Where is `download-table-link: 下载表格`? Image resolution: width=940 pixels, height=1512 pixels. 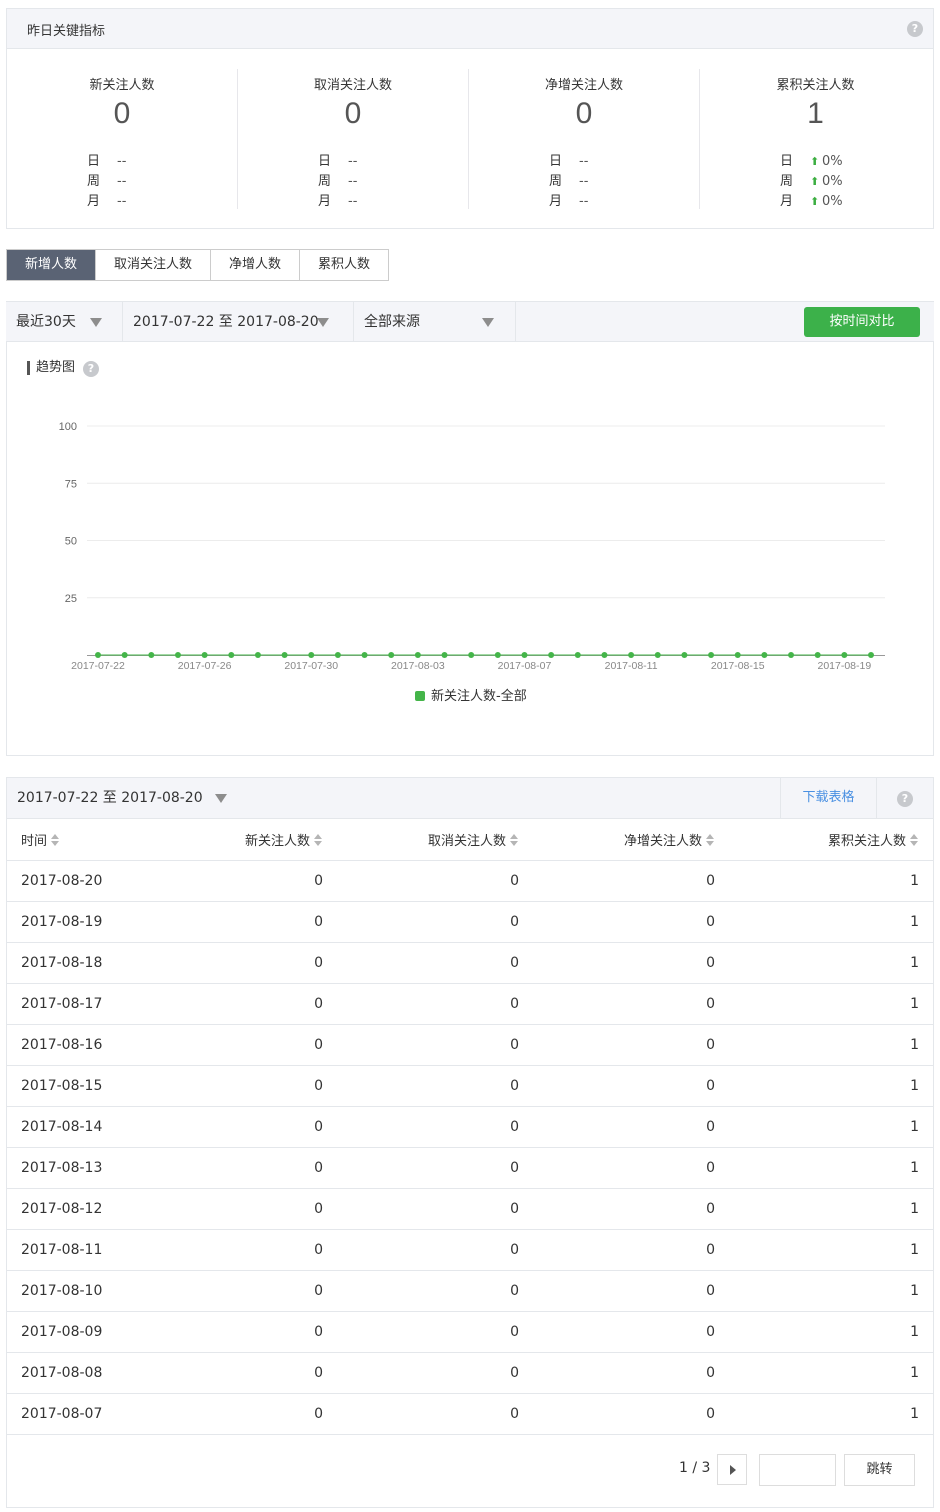
download-table-link: 下载表格 is located at coordinates (828, 798).